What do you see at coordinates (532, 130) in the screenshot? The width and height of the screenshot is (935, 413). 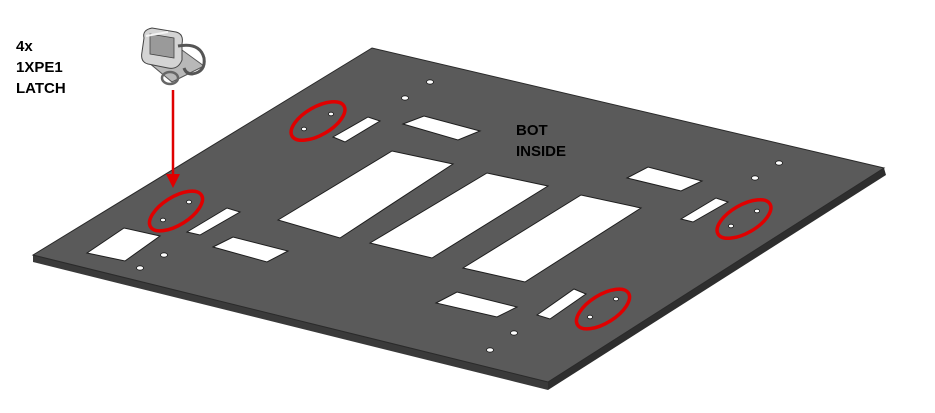 I see `side-label-line-1: BOT` at bounding box center [532, 130].